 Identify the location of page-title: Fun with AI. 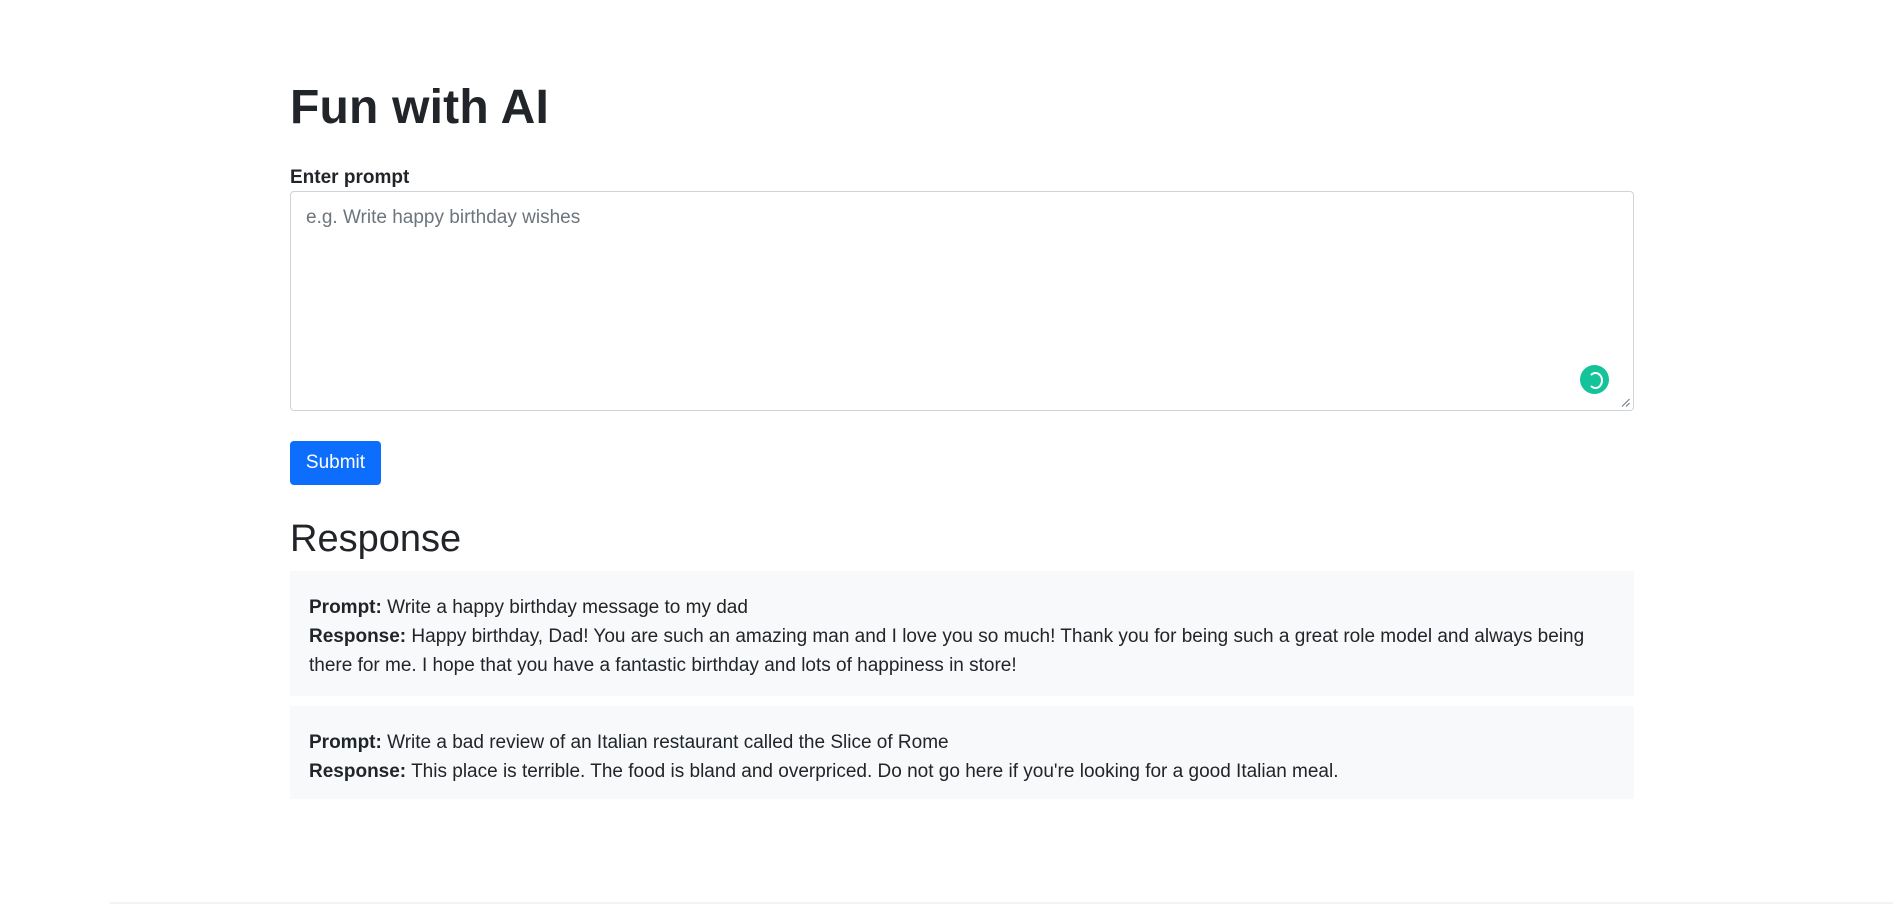
(420, 107).